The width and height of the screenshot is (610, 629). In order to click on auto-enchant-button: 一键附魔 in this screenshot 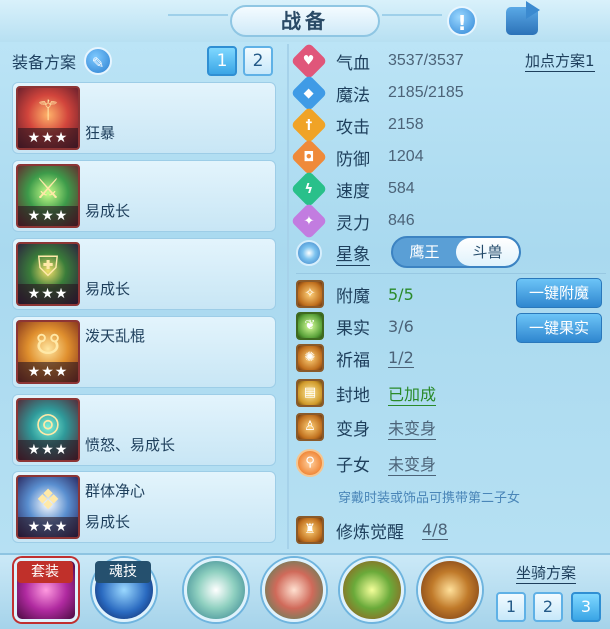, I will do `click(559, 293)`.